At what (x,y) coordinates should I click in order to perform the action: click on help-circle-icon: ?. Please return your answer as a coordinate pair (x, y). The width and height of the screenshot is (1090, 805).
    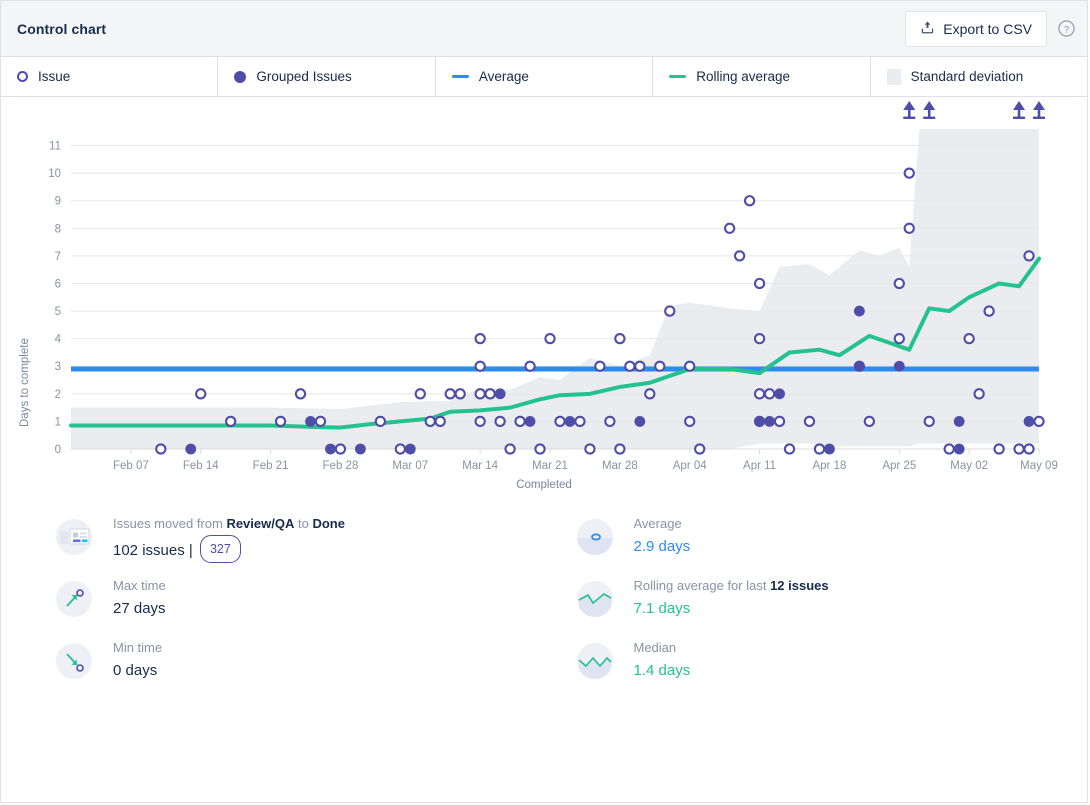
    Looking at the image, I should click on (1066, 29).